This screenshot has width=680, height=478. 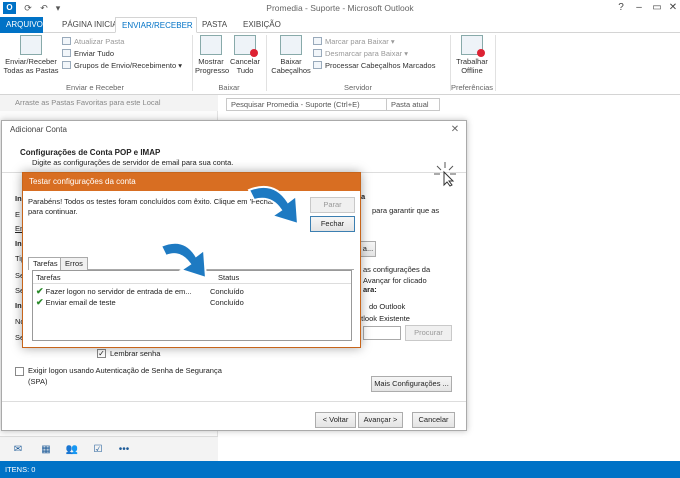 I want to click on right-heading-fragment: a, so click(x=363, y=196).